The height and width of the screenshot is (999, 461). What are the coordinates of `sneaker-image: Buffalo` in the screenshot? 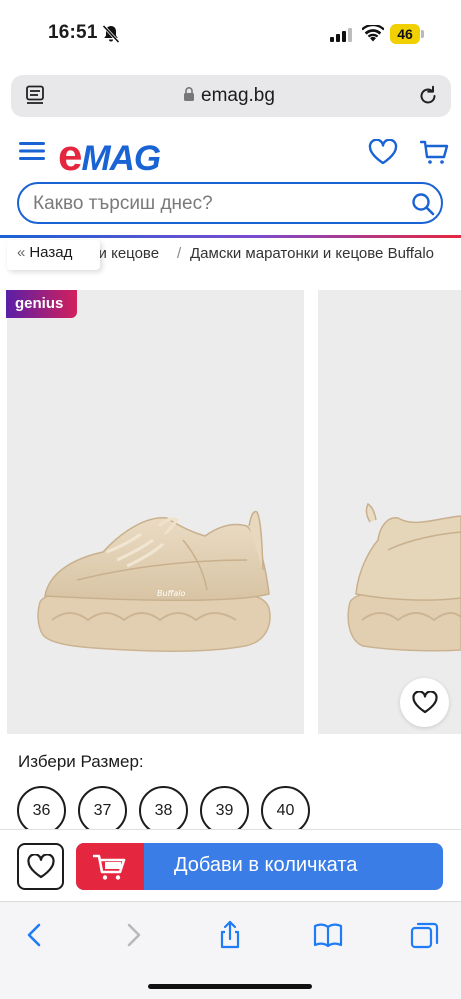 It's located at (154, 581).